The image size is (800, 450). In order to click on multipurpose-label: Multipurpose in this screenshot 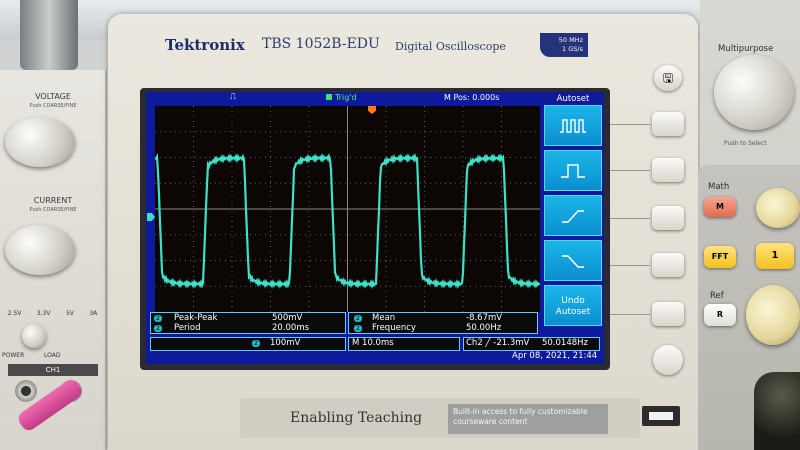, I will do `click(746, 49)`.